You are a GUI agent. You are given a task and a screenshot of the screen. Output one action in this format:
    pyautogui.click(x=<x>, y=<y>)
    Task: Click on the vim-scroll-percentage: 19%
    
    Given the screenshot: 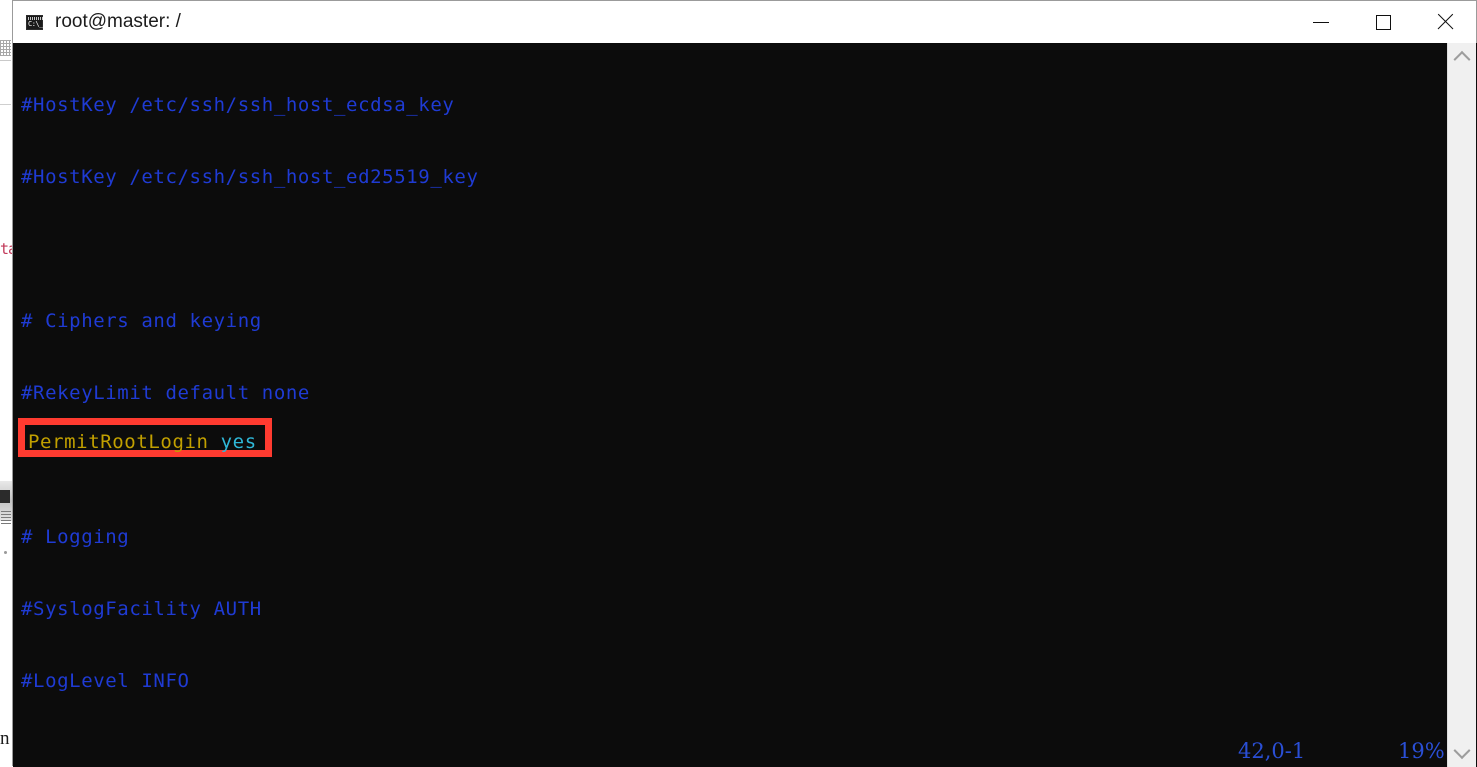 What is the action you would take?
    pyautogui.click(x=1421, y=751)
    